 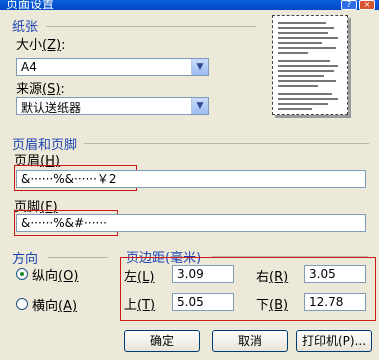 I want to click on title-bar: 页面设置 ? ×, so click(x=189, y=5).